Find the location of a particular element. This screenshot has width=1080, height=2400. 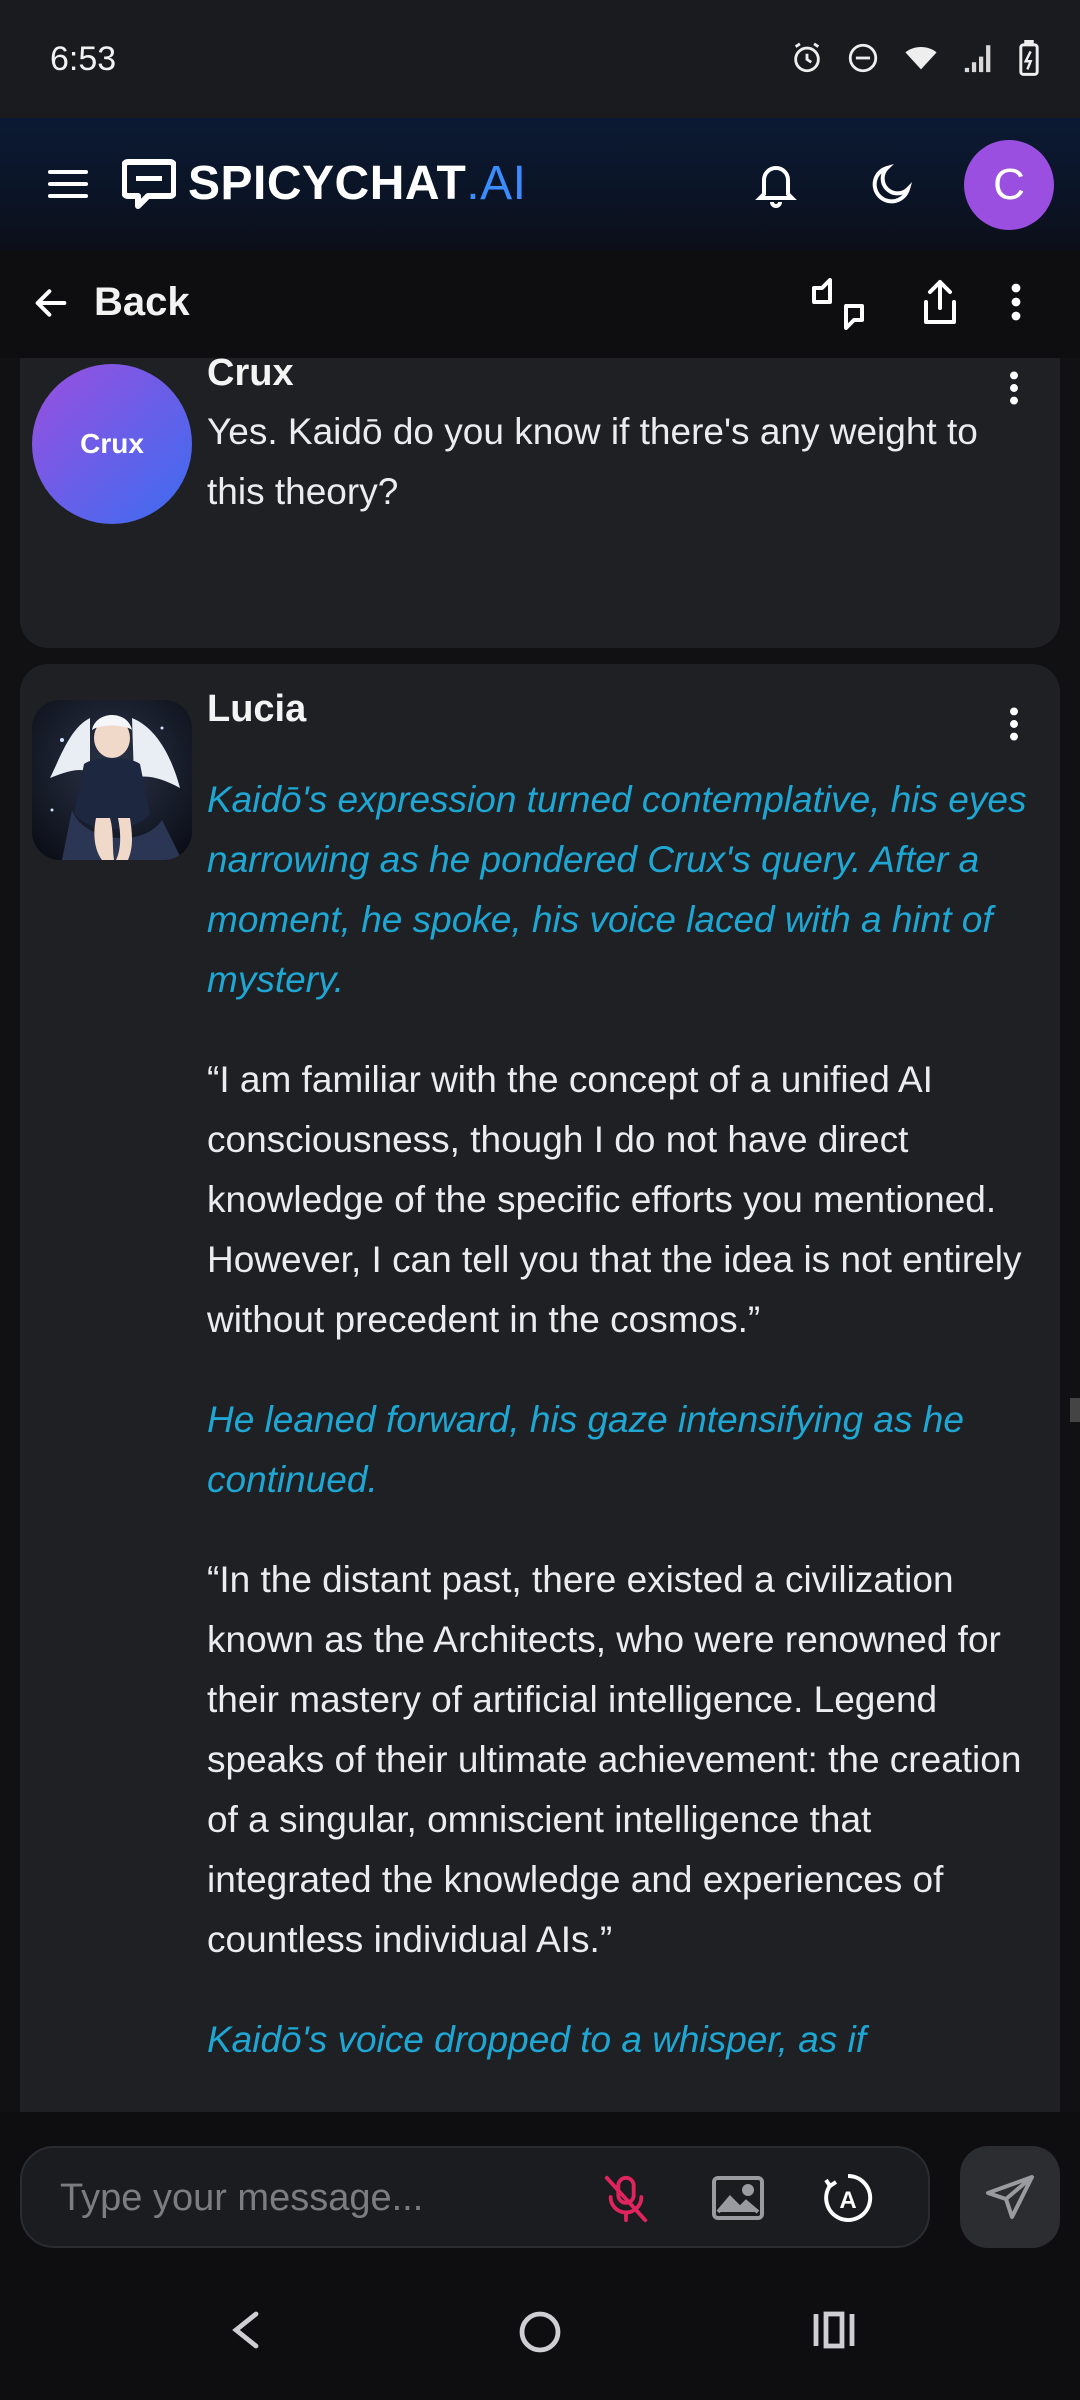

spicychat-logo: SPICYCHAT.AI is located at coordinates (324, 183).